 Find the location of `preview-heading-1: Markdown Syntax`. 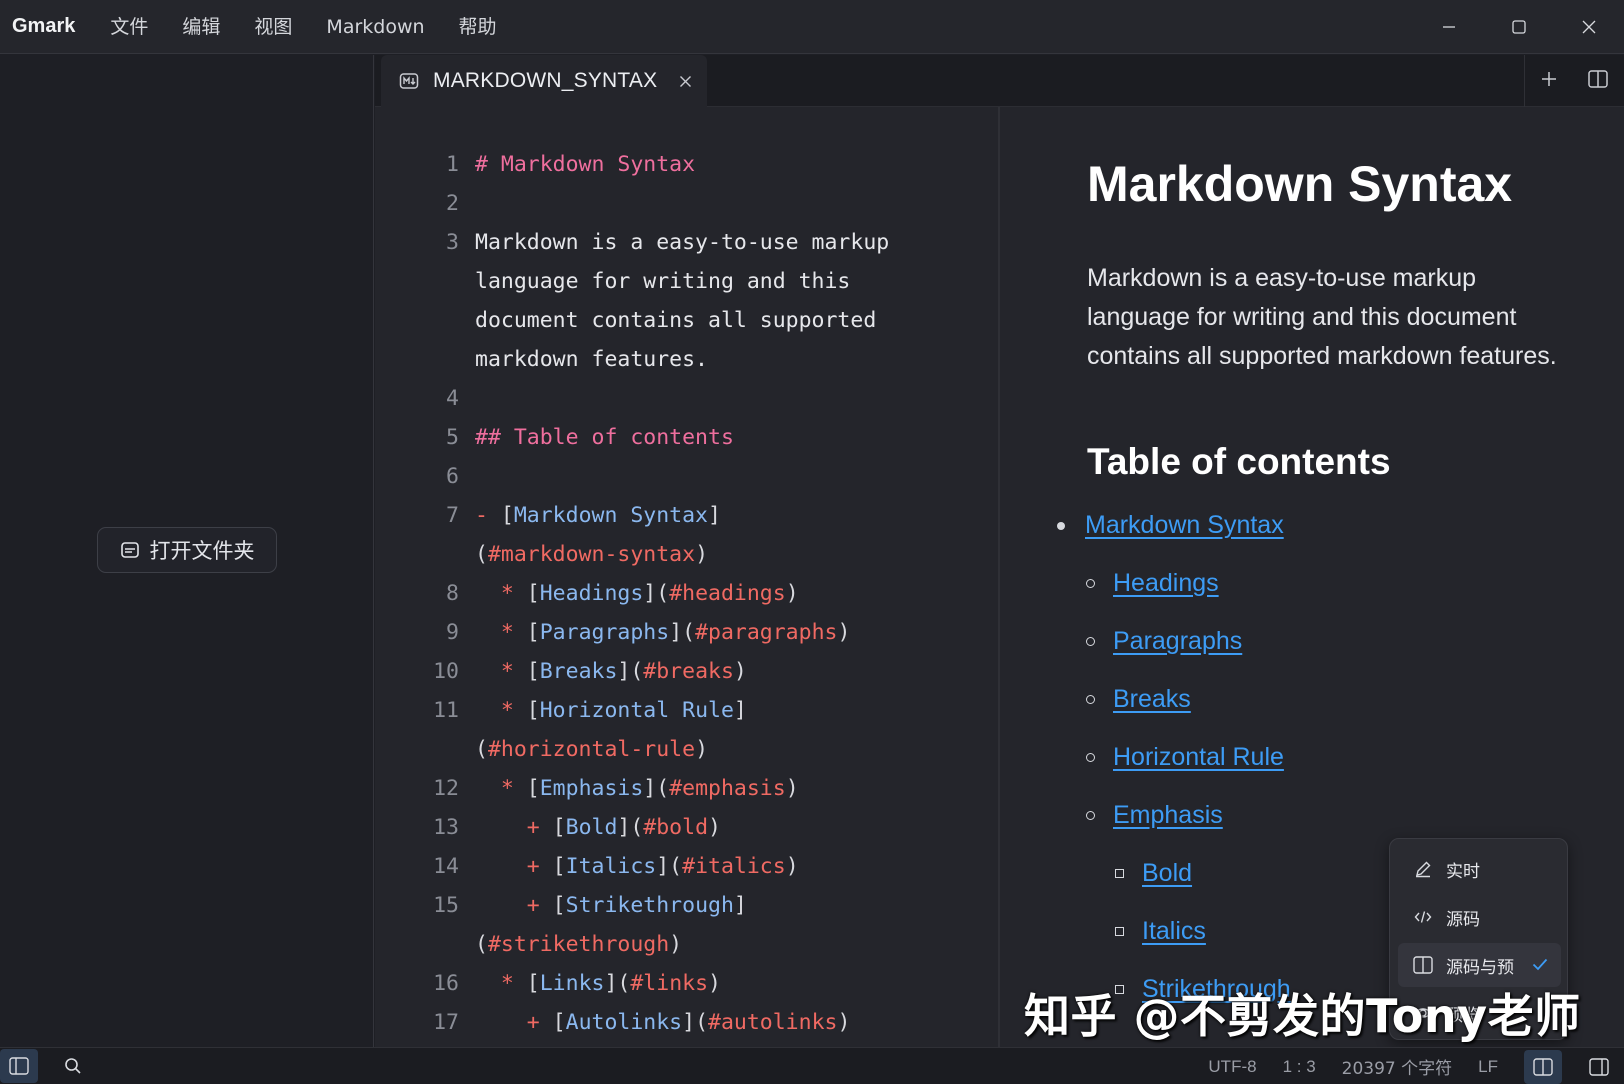

preview-heading-1: Markdown Syntax is located at coordinates (1300, 184).